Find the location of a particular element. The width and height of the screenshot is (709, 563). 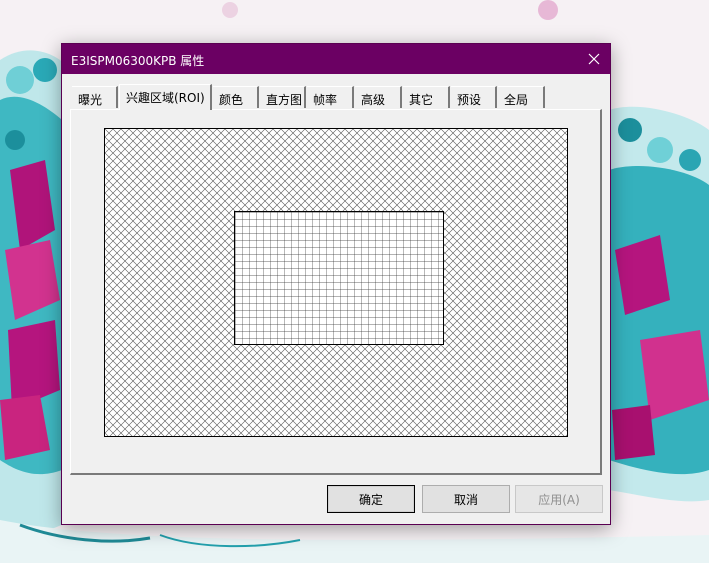

tab-preset: 预设 is located at coordinates (474, 97).